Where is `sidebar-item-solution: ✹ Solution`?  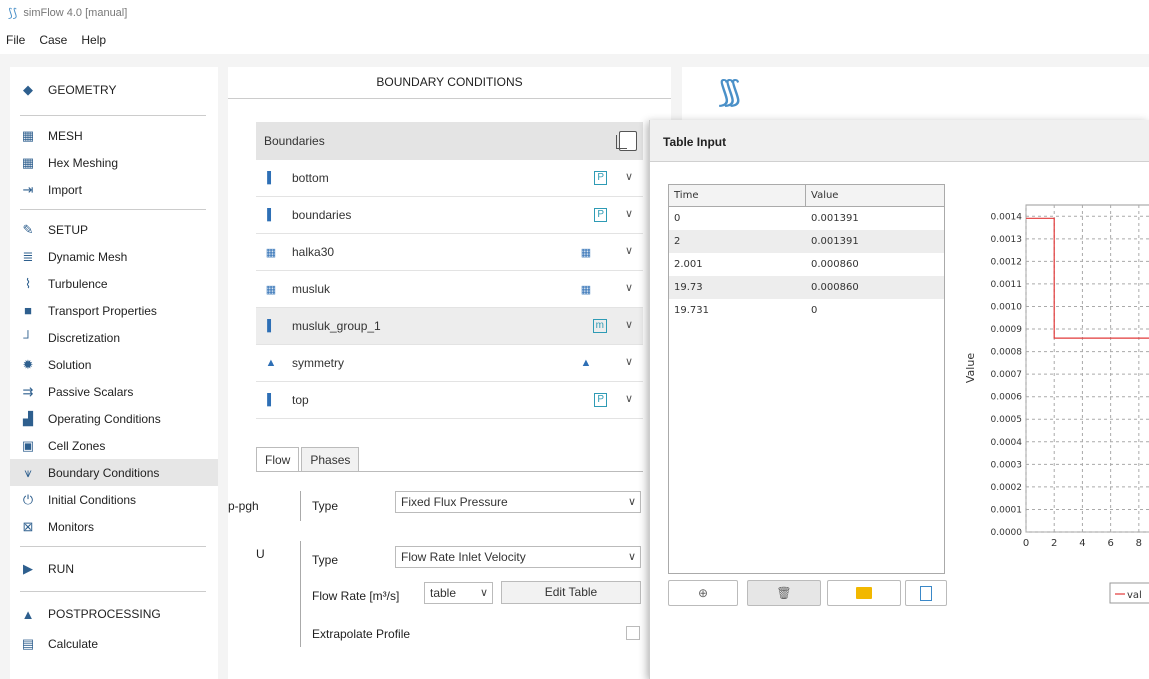 sidebar-item-solution: ✹ Solution is located at coordinates (114, 364).